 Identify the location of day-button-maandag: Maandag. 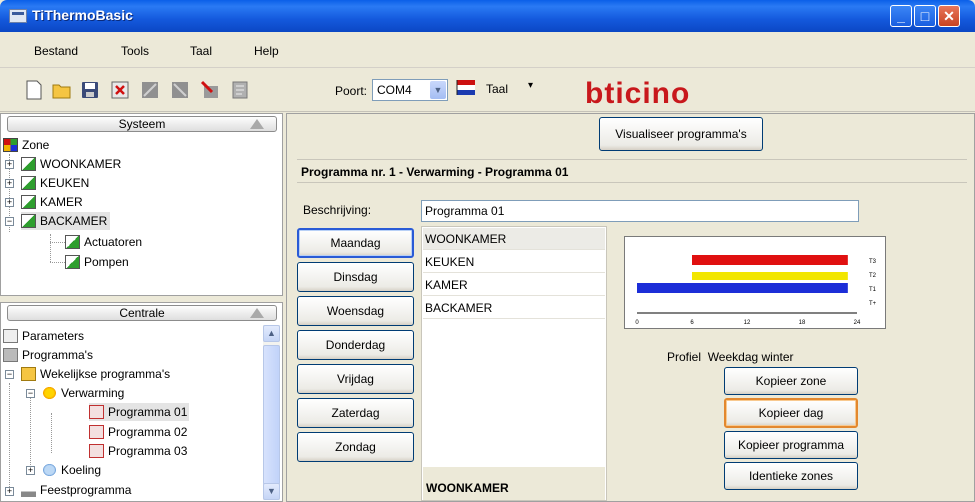
(355, 243).